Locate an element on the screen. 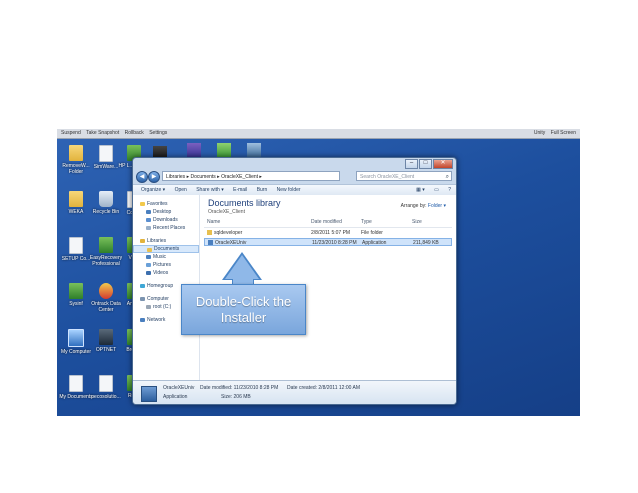 Image resolution: width=638 pixels, height=493 pixels. star-icon is located at coordinates (142, 204).